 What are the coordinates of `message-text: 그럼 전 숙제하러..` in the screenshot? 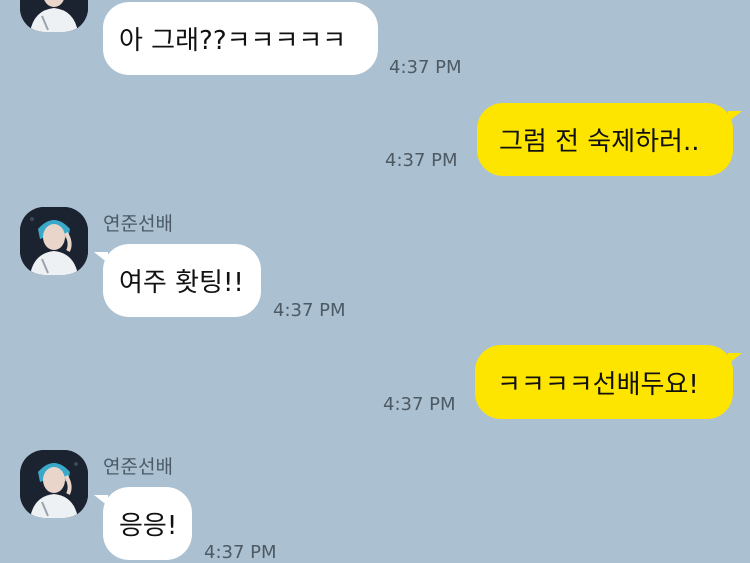 It's located at (599, 142).